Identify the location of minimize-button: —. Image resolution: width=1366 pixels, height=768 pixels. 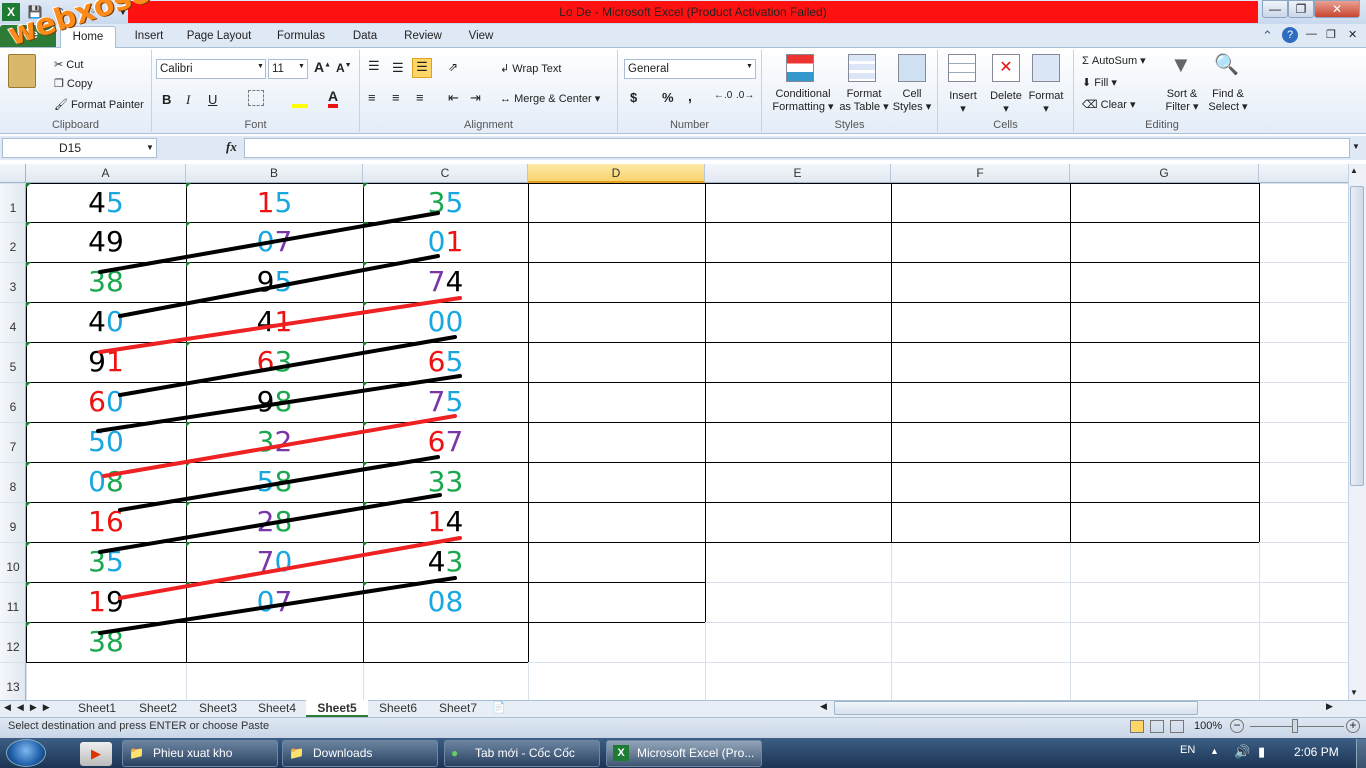
(1275, 9).